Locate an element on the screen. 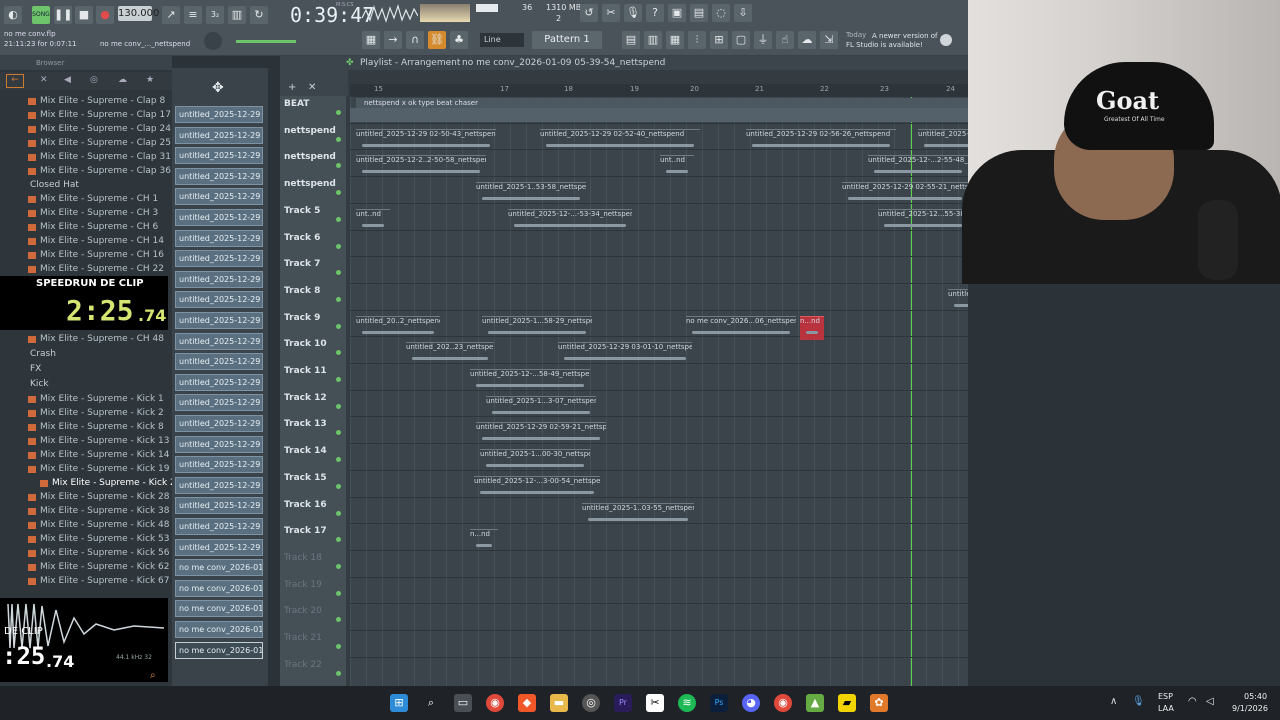  folder-closed-hat: Closed Hat is located at coordinates (54, 185).